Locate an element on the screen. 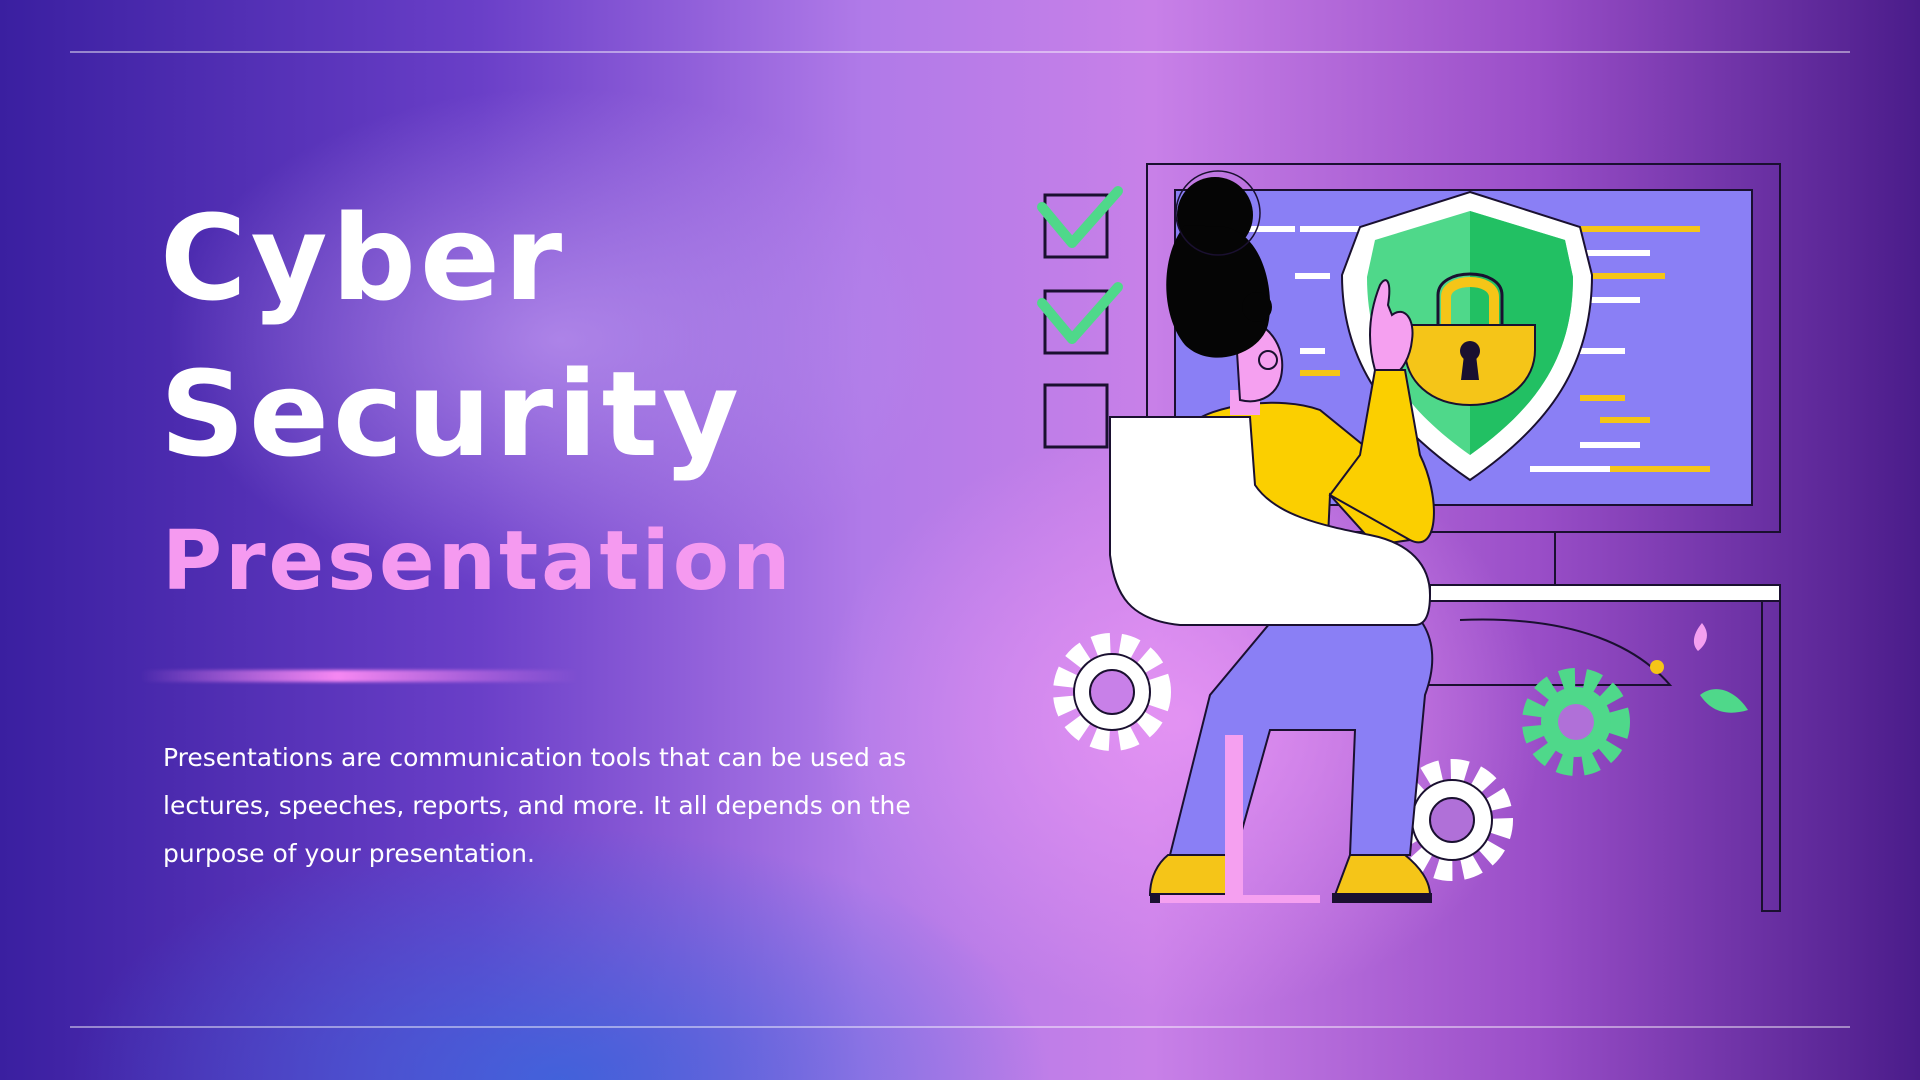  checkbox-empty-icon is located at coordinates (1076, 416).